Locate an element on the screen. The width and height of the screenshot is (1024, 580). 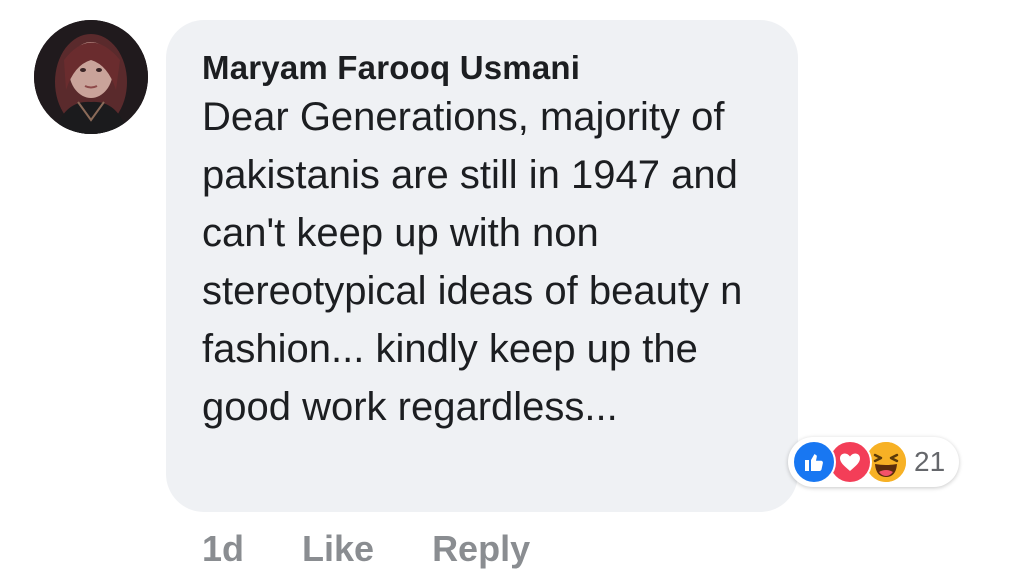
comment-timestamp: 1d is located at coordinates (223, 549).